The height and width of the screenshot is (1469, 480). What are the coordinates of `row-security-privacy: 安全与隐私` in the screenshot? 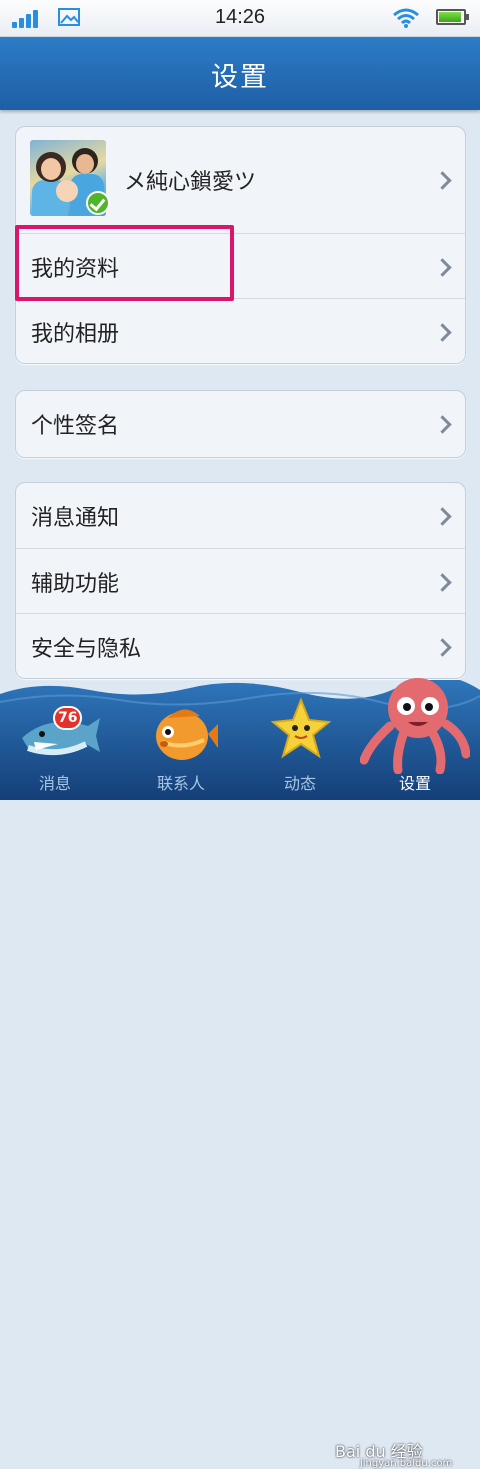 It's located at (240, 646).